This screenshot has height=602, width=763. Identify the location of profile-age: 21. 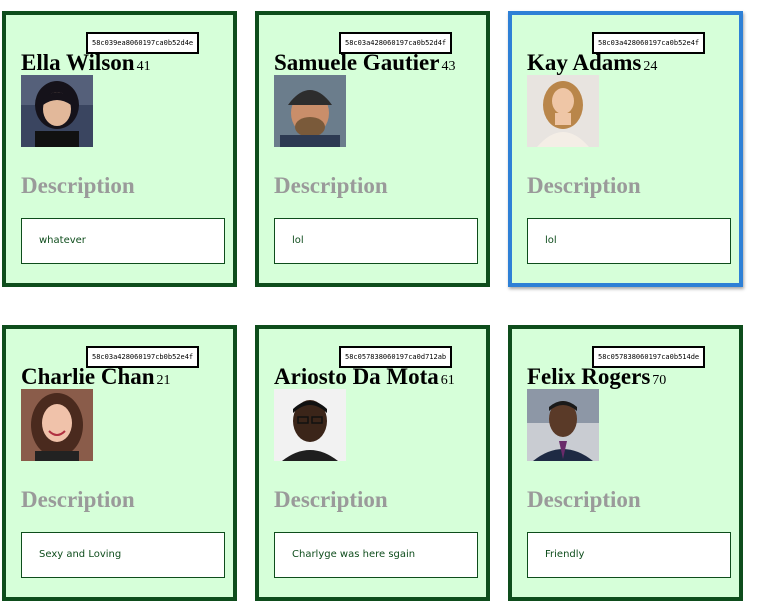
(163, 380).